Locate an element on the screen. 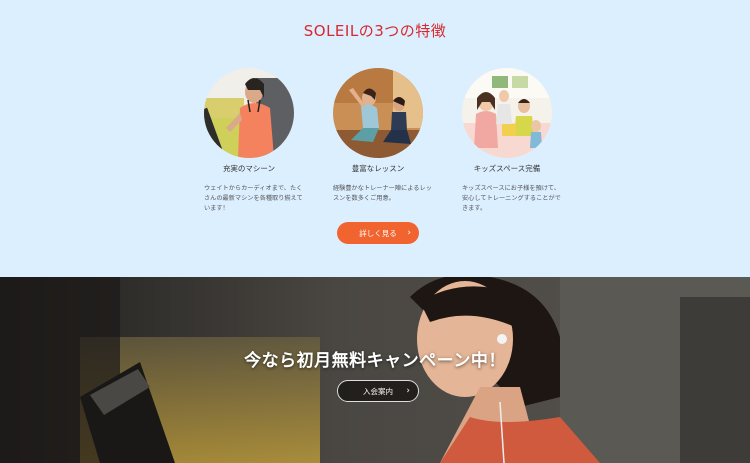 The image size is (750, 463). membership-info-button: 入会案内 › is located at coordinates (378, 391).